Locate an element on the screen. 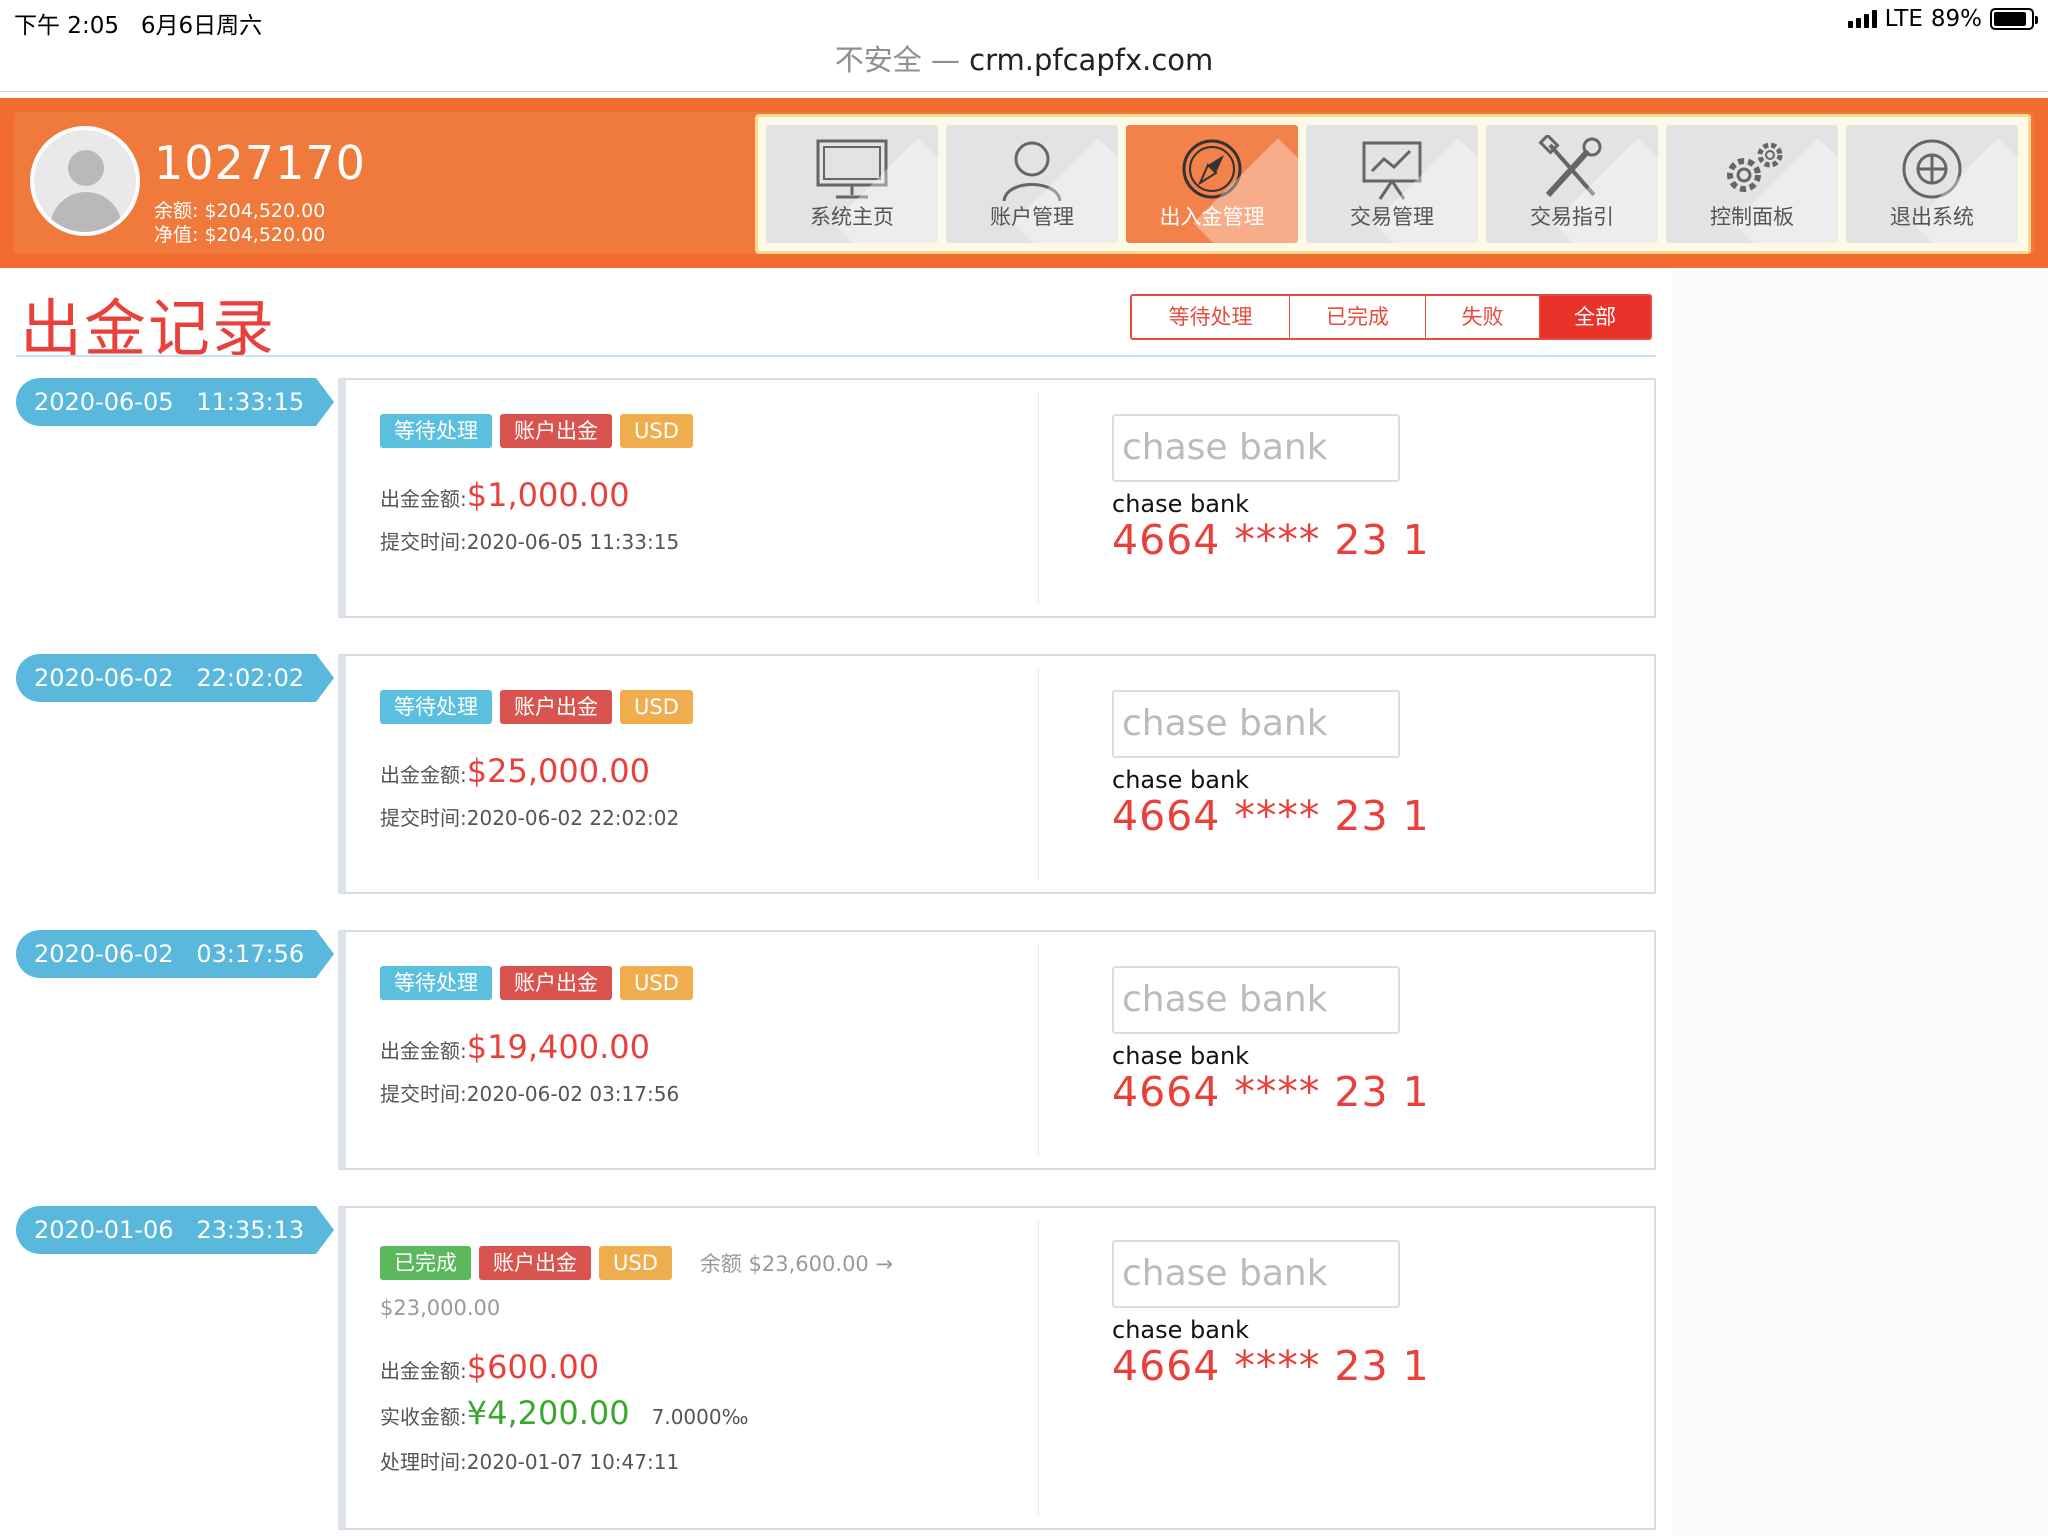 This screenshot has width=2048, height=1536. nav-label: 控制面板 is located at coordinates (1752, 217).